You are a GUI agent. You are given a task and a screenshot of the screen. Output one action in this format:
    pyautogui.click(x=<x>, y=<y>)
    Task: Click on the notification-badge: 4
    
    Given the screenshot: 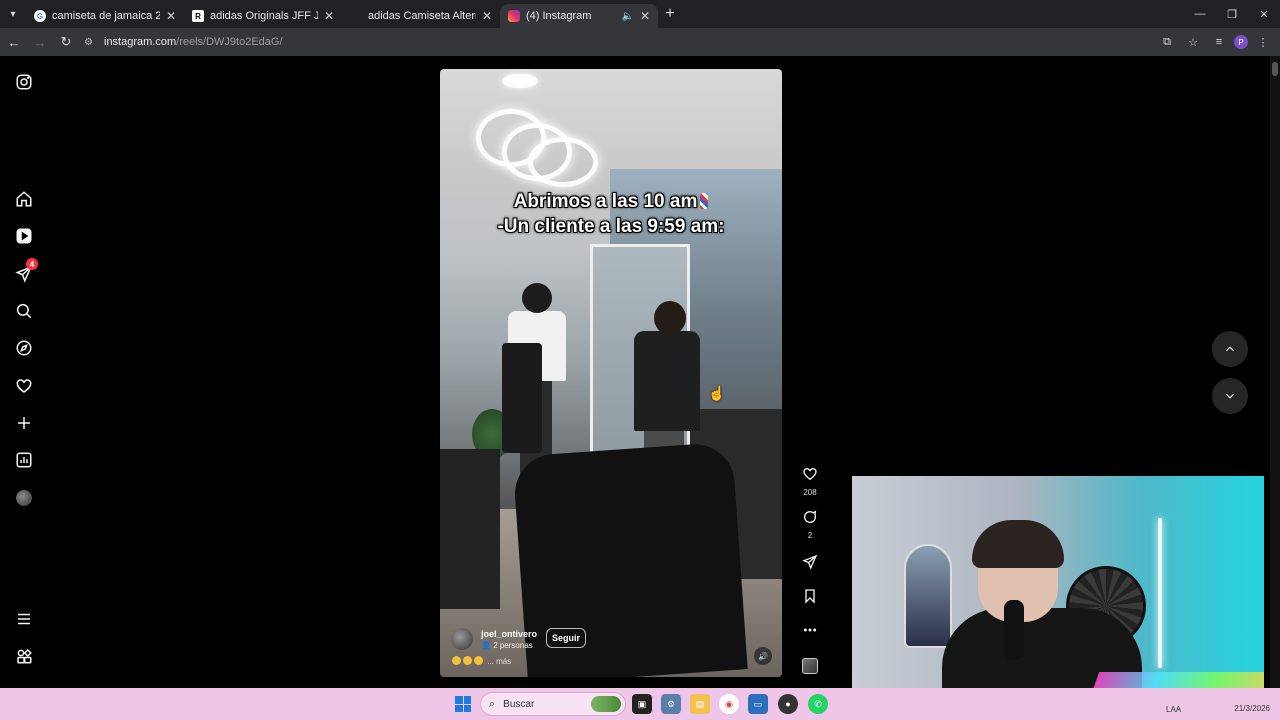 What is the action you would take?
    pyautogui.click(x=32, y=264)
    